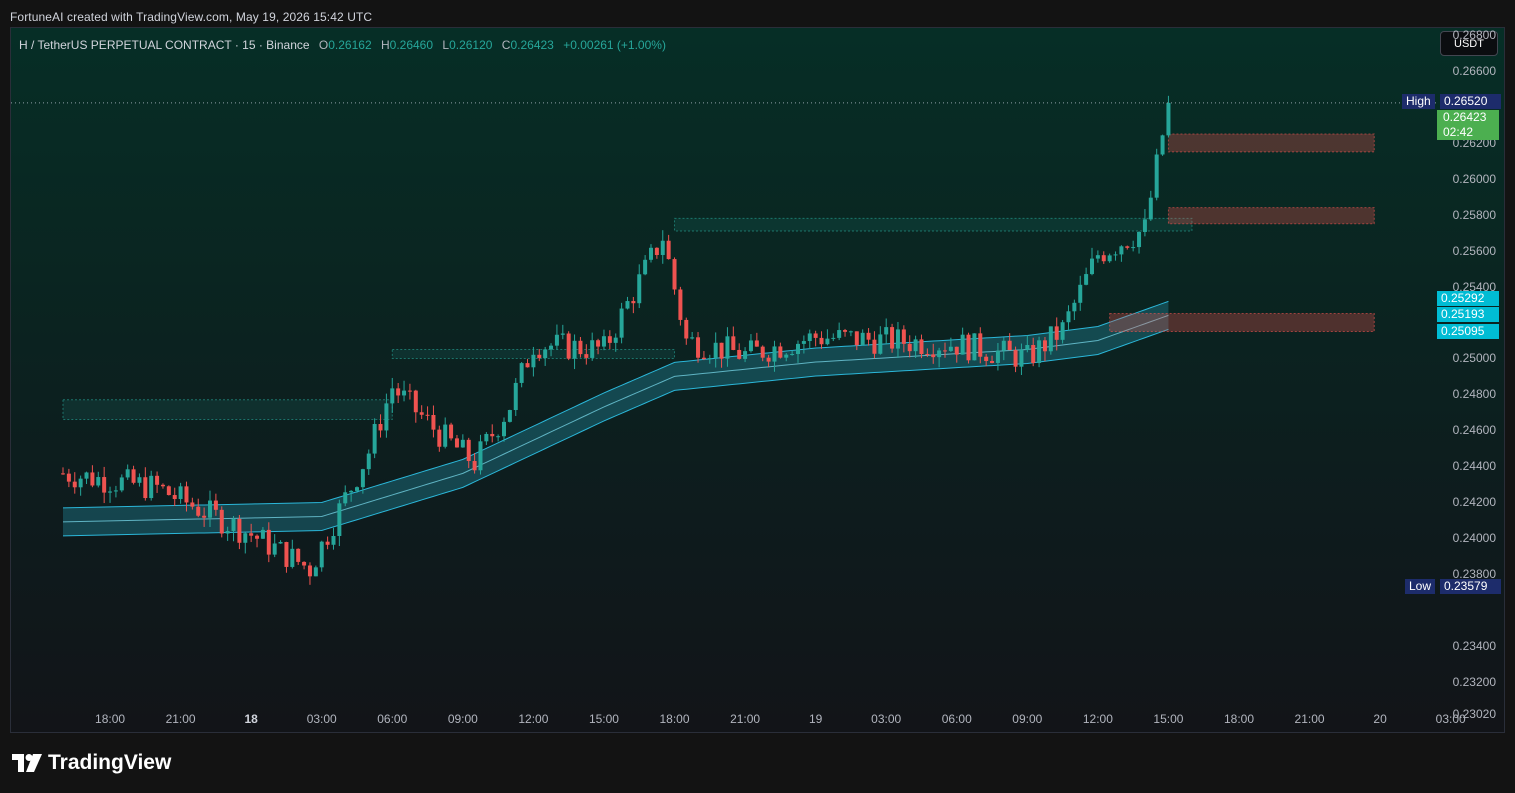 The width and height of the screenshot is (1515, 793). I want to click on high-tag-value: 0.26520, so click(1470, 101).